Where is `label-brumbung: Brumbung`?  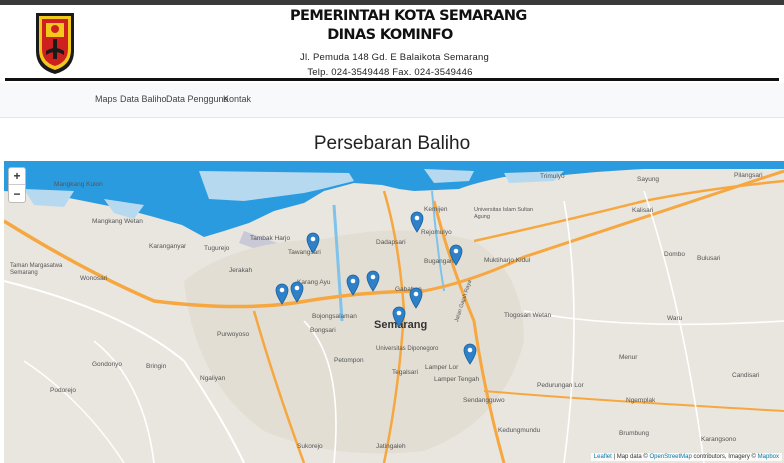
label-brumbung: Brumbung is located at coordinates (634, 433).